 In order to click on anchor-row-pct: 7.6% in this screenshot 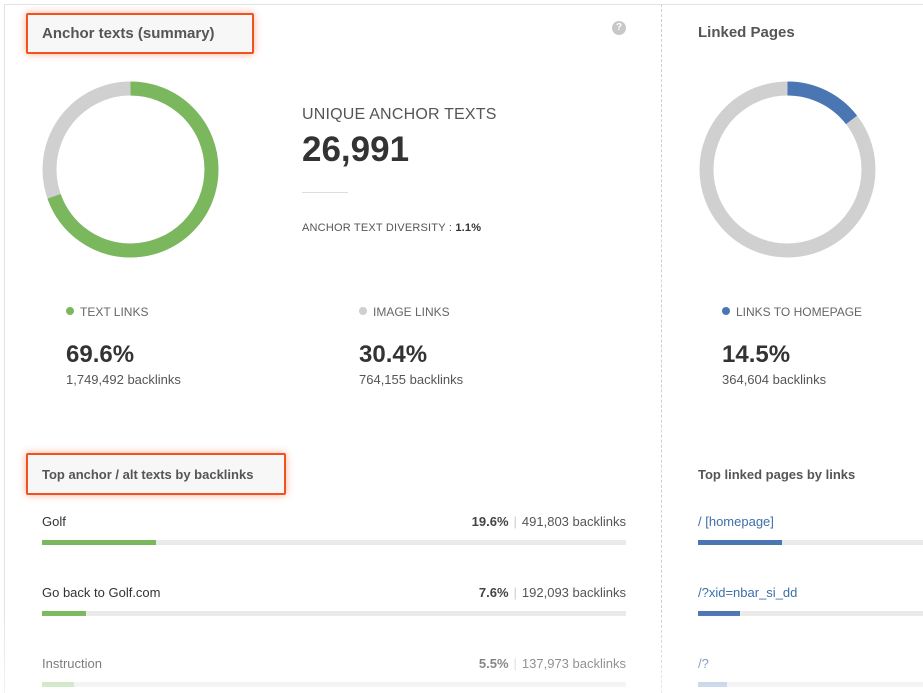, I will do `click(493, 592)`.